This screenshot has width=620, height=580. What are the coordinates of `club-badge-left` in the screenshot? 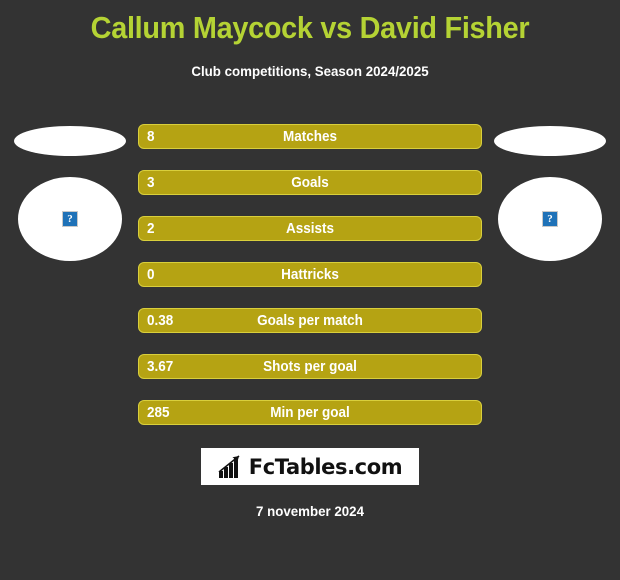 It's located at (70, 141).